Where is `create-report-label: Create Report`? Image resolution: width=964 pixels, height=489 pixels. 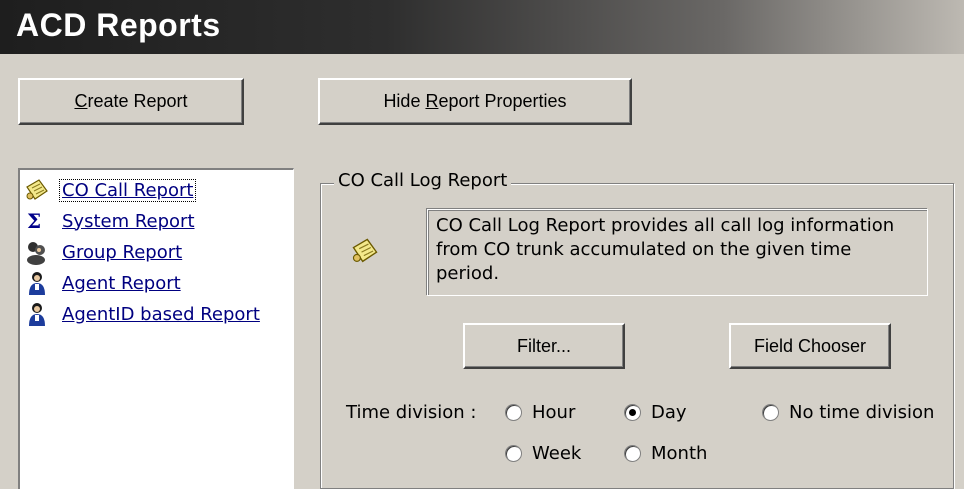
create-report-label: Create Report is located at coordinates (131, 101).